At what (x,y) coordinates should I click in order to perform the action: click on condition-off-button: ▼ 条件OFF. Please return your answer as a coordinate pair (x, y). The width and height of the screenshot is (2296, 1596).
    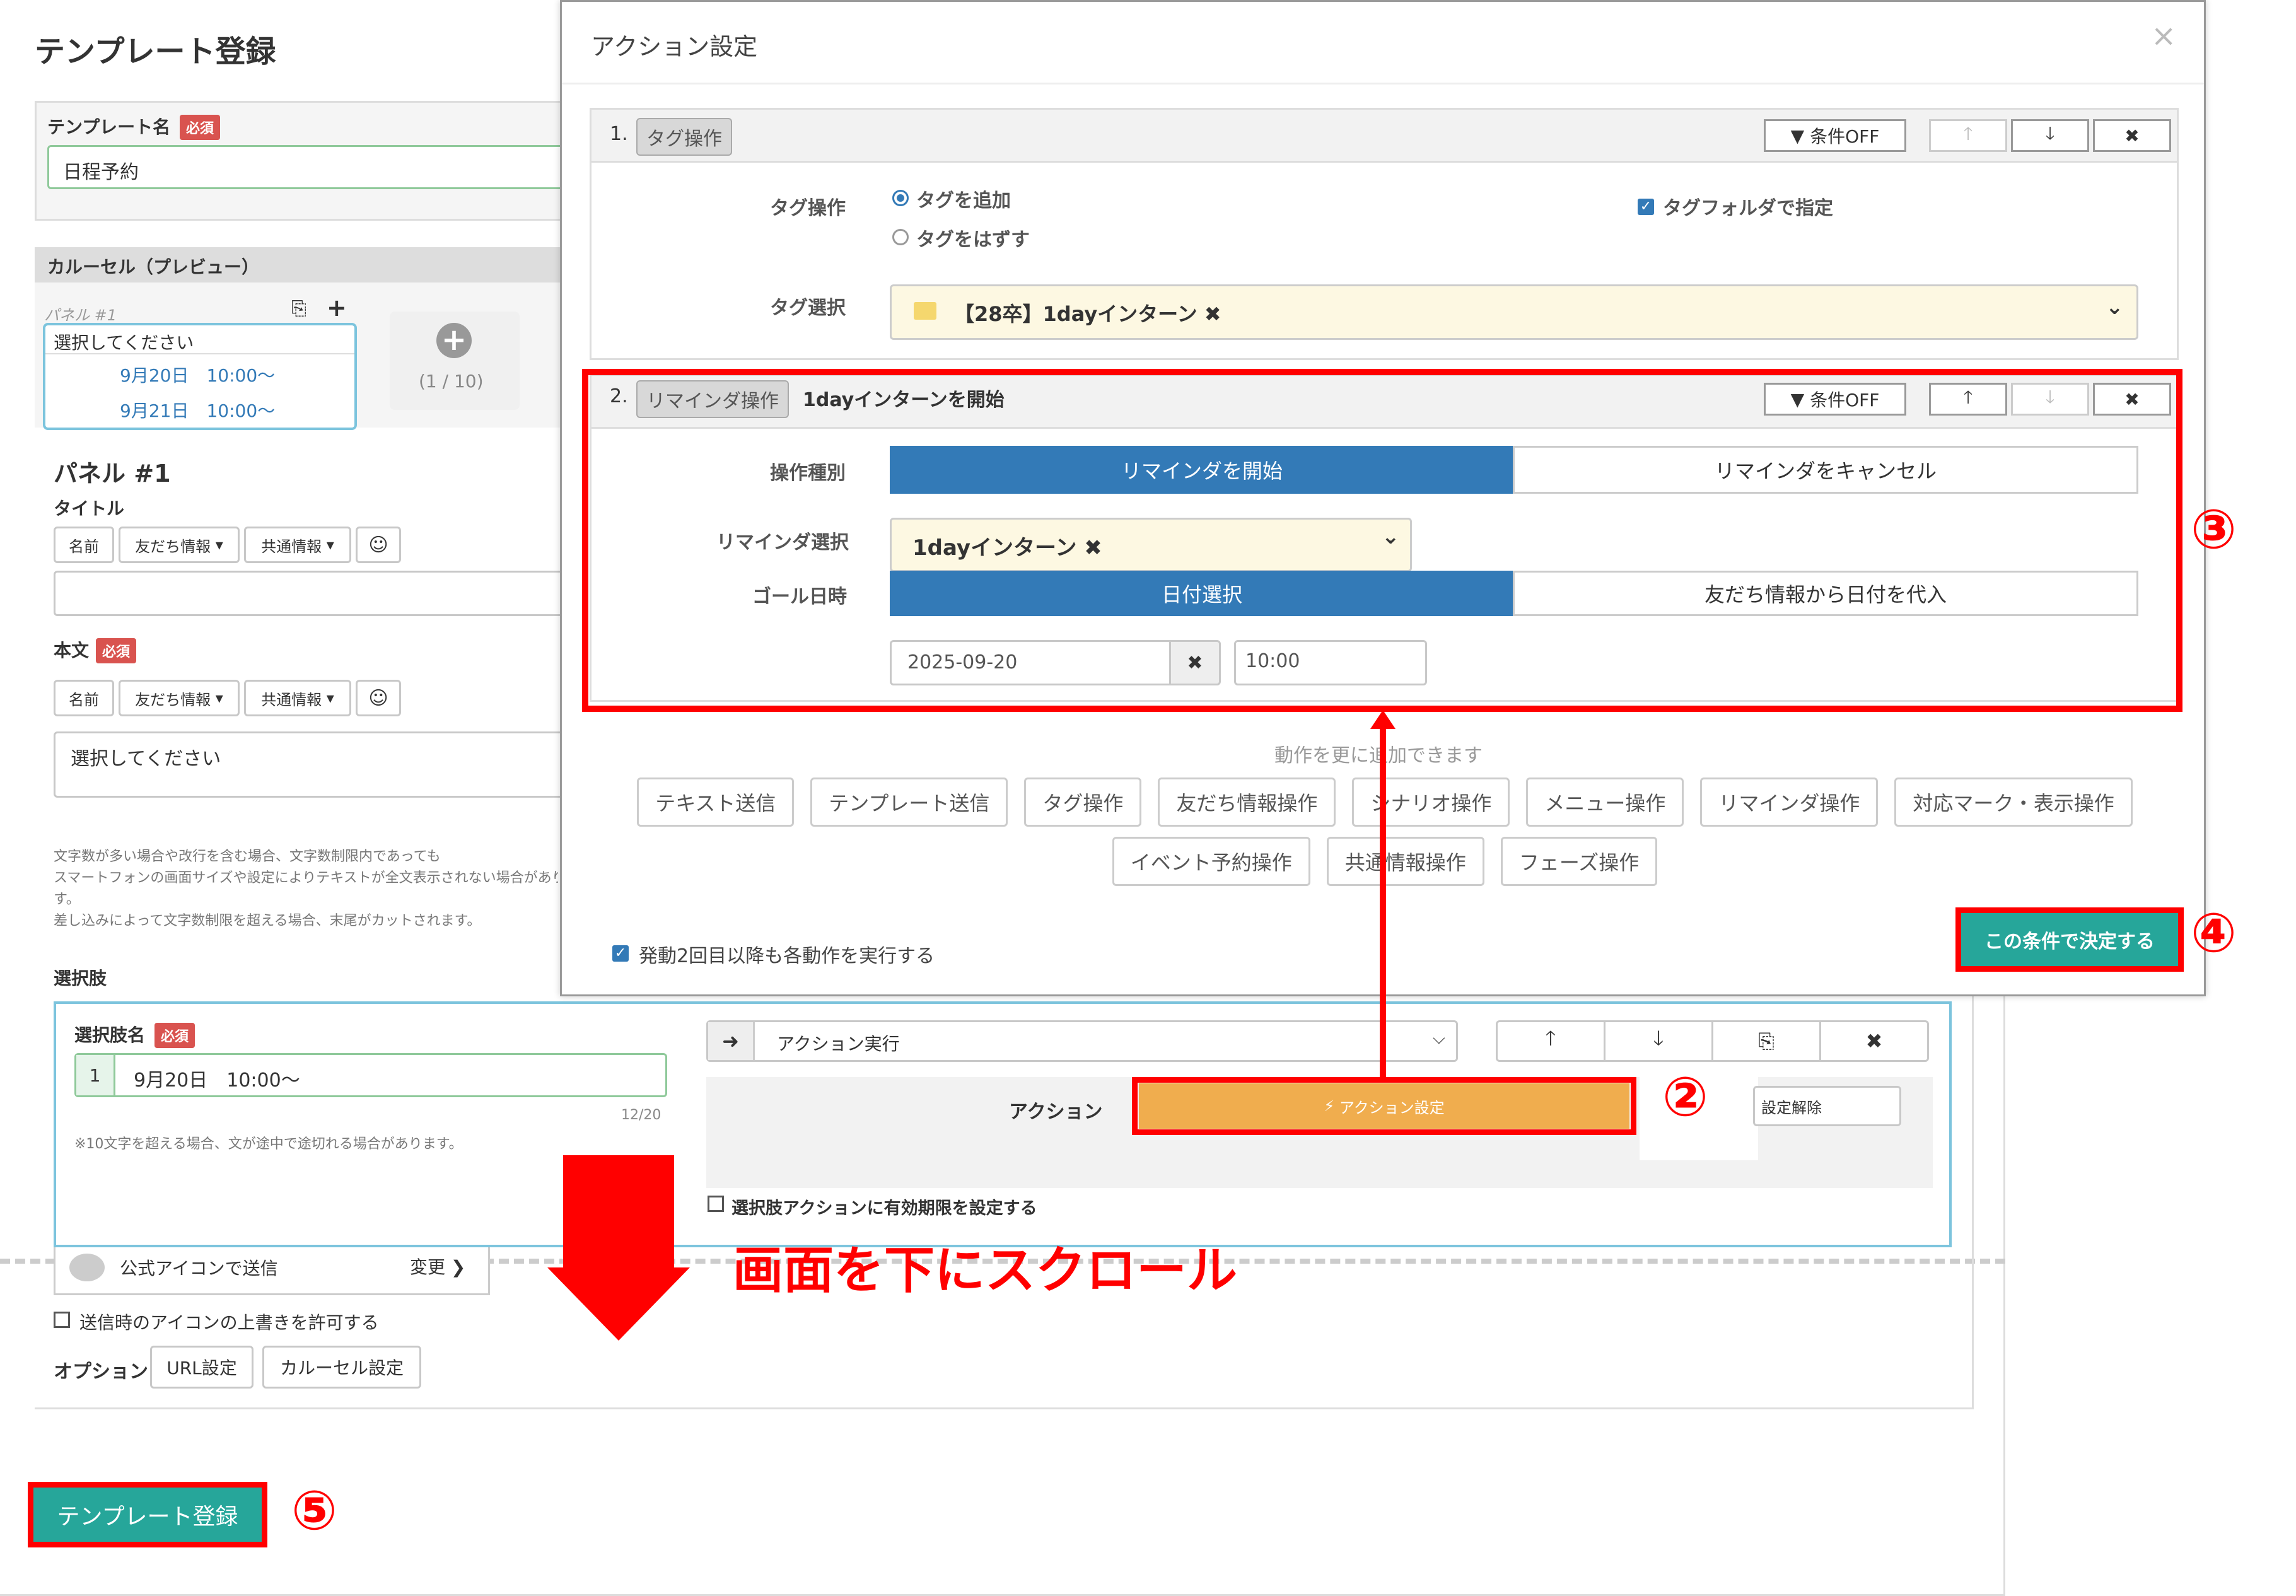
    Looking at the image, I should click on (1835, 136).